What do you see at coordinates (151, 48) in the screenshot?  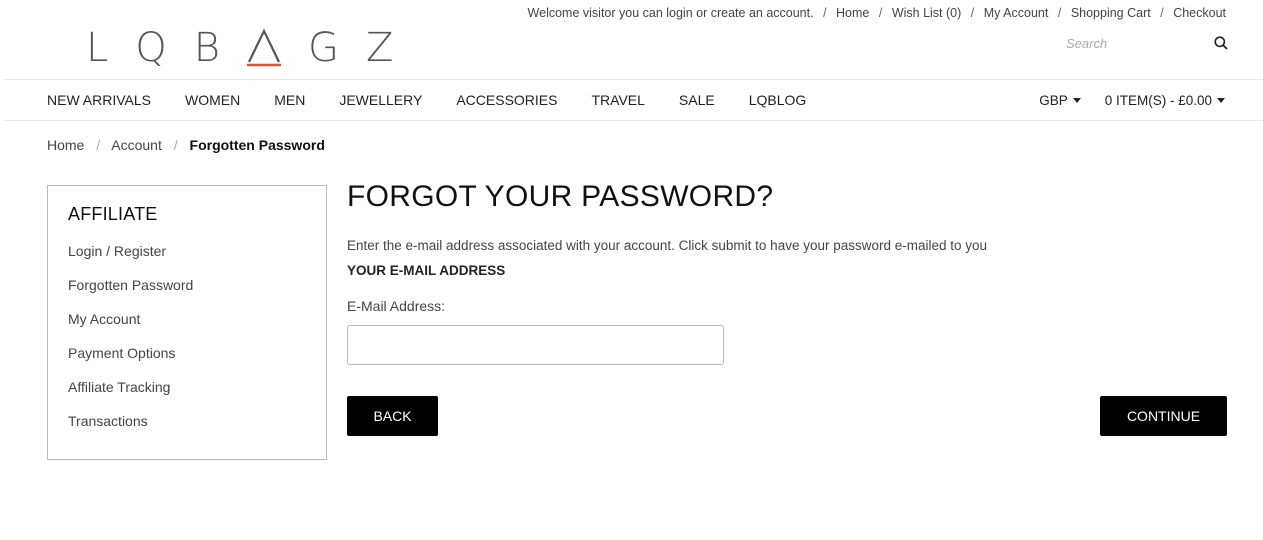 I see `logo-letter: Q` at bounding box center [151, 48].